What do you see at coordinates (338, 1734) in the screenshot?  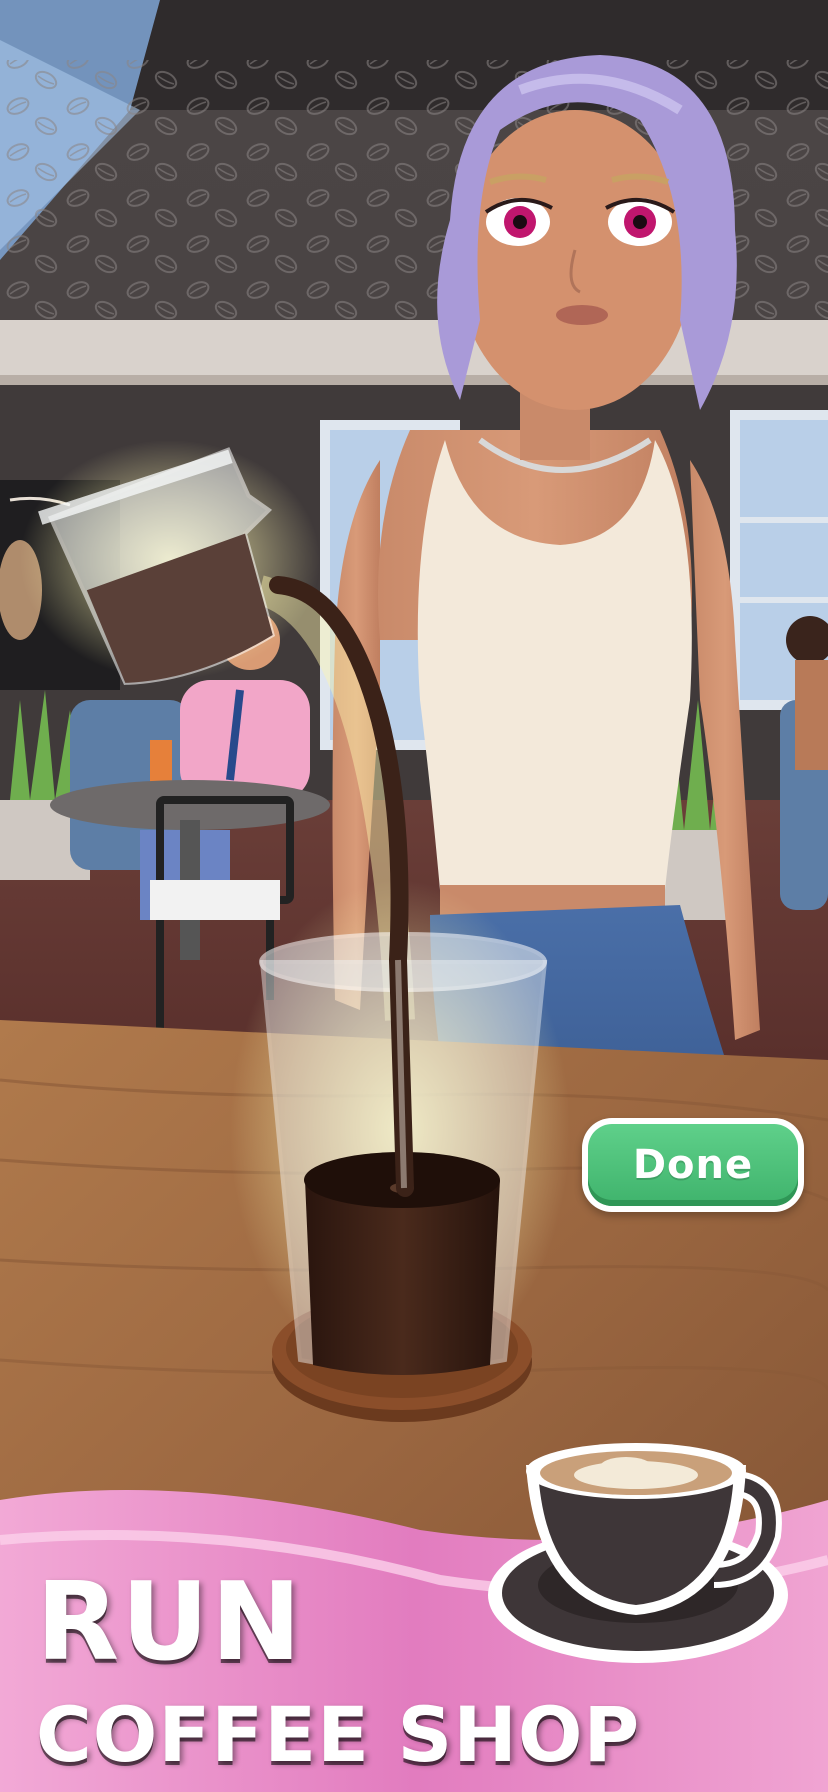 I see `promo-headline-line2: COFFEE SHOP` at bounding box center [338, 1734].